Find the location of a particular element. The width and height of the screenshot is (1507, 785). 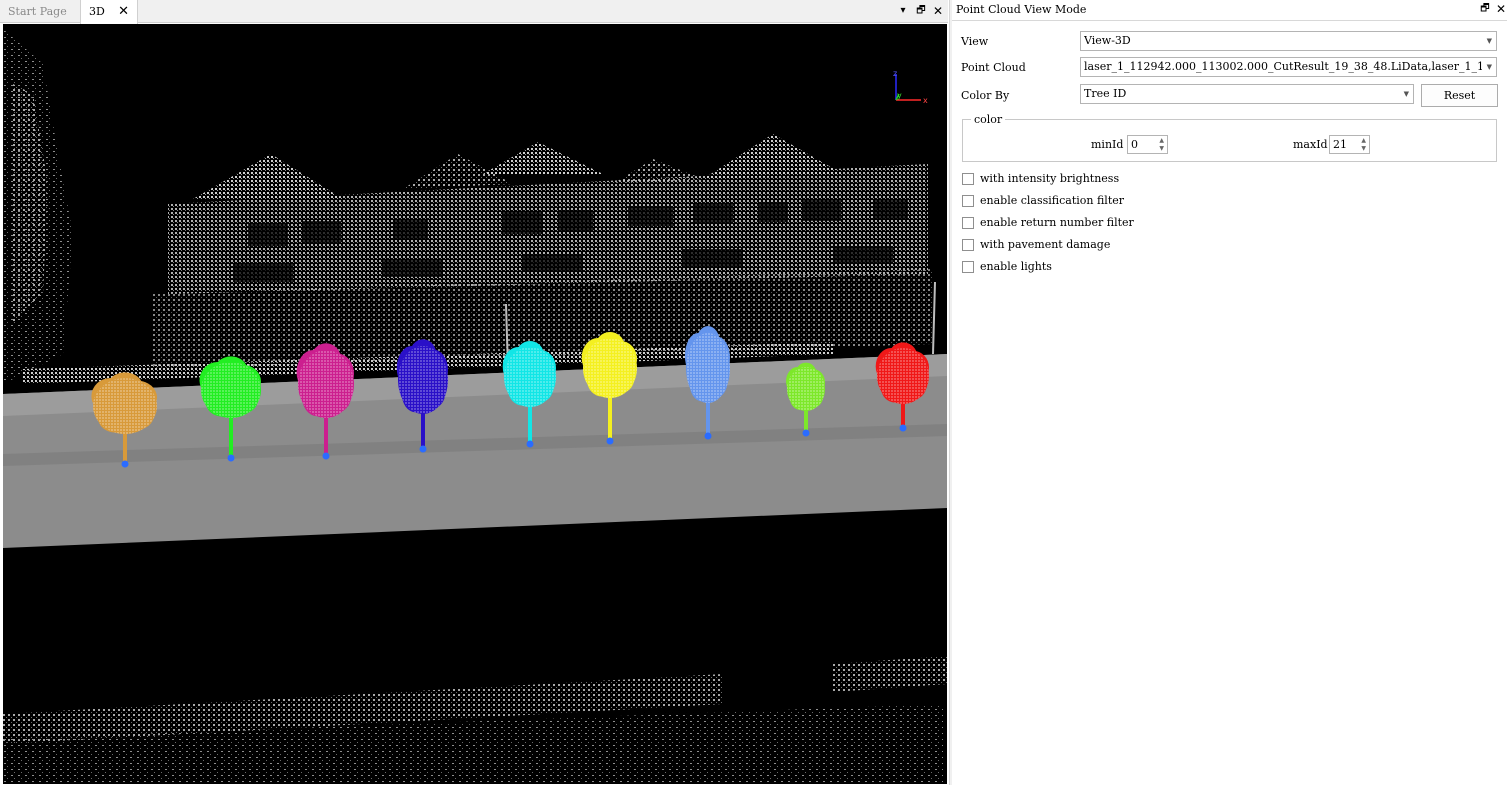

min-id-spinbox: 0 ▲ ▼ is located at coordinates (1147, 144).